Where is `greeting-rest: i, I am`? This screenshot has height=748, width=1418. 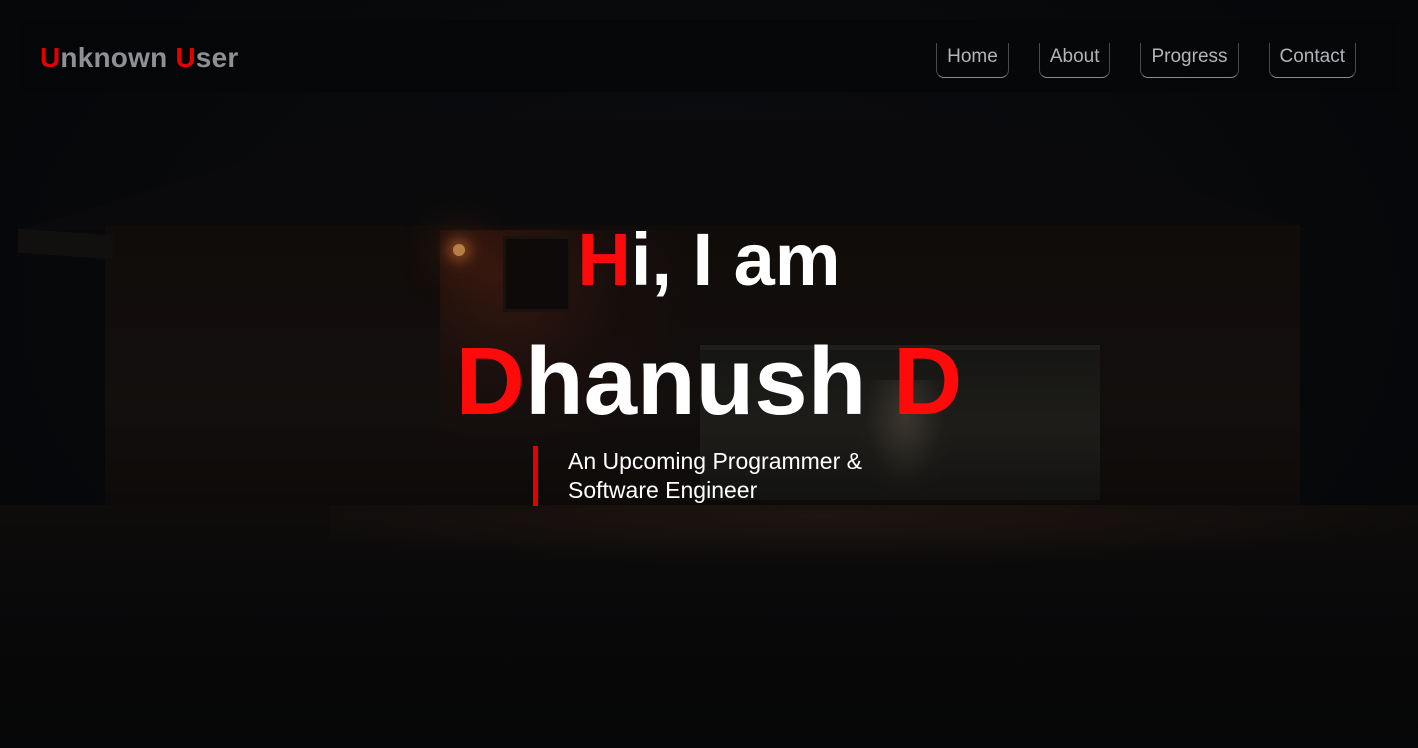
greeting-rest: i, I am is located at coordinates (735, 259).